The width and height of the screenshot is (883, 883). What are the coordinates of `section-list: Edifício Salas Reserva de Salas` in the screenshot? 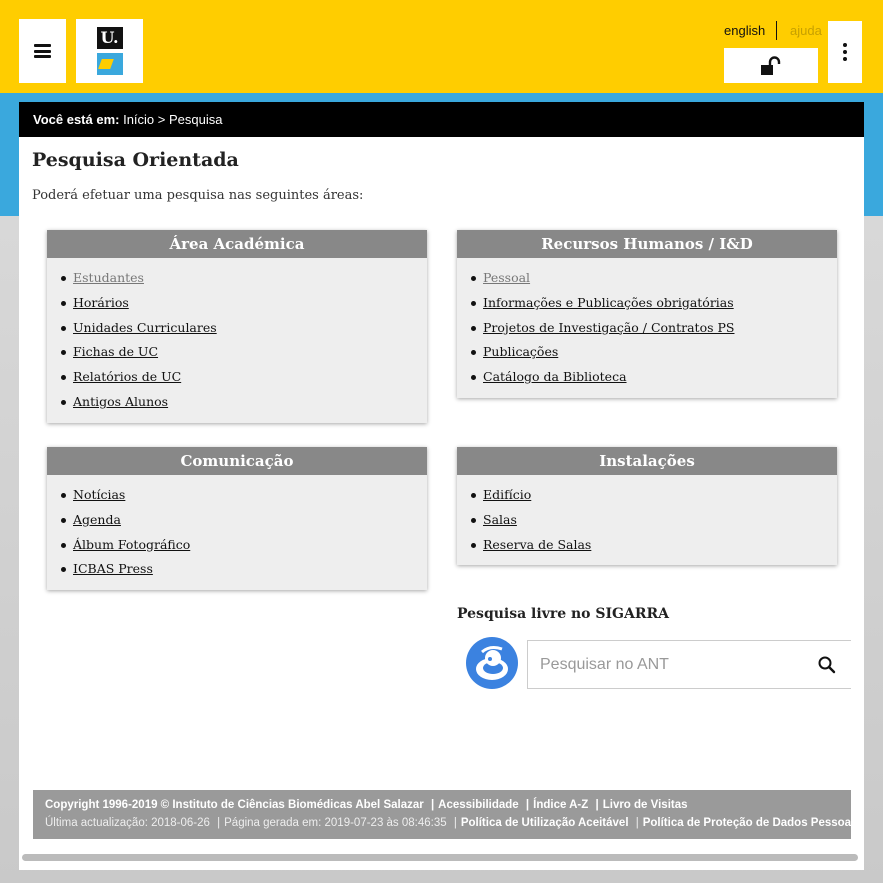 It's located at (647, 520).